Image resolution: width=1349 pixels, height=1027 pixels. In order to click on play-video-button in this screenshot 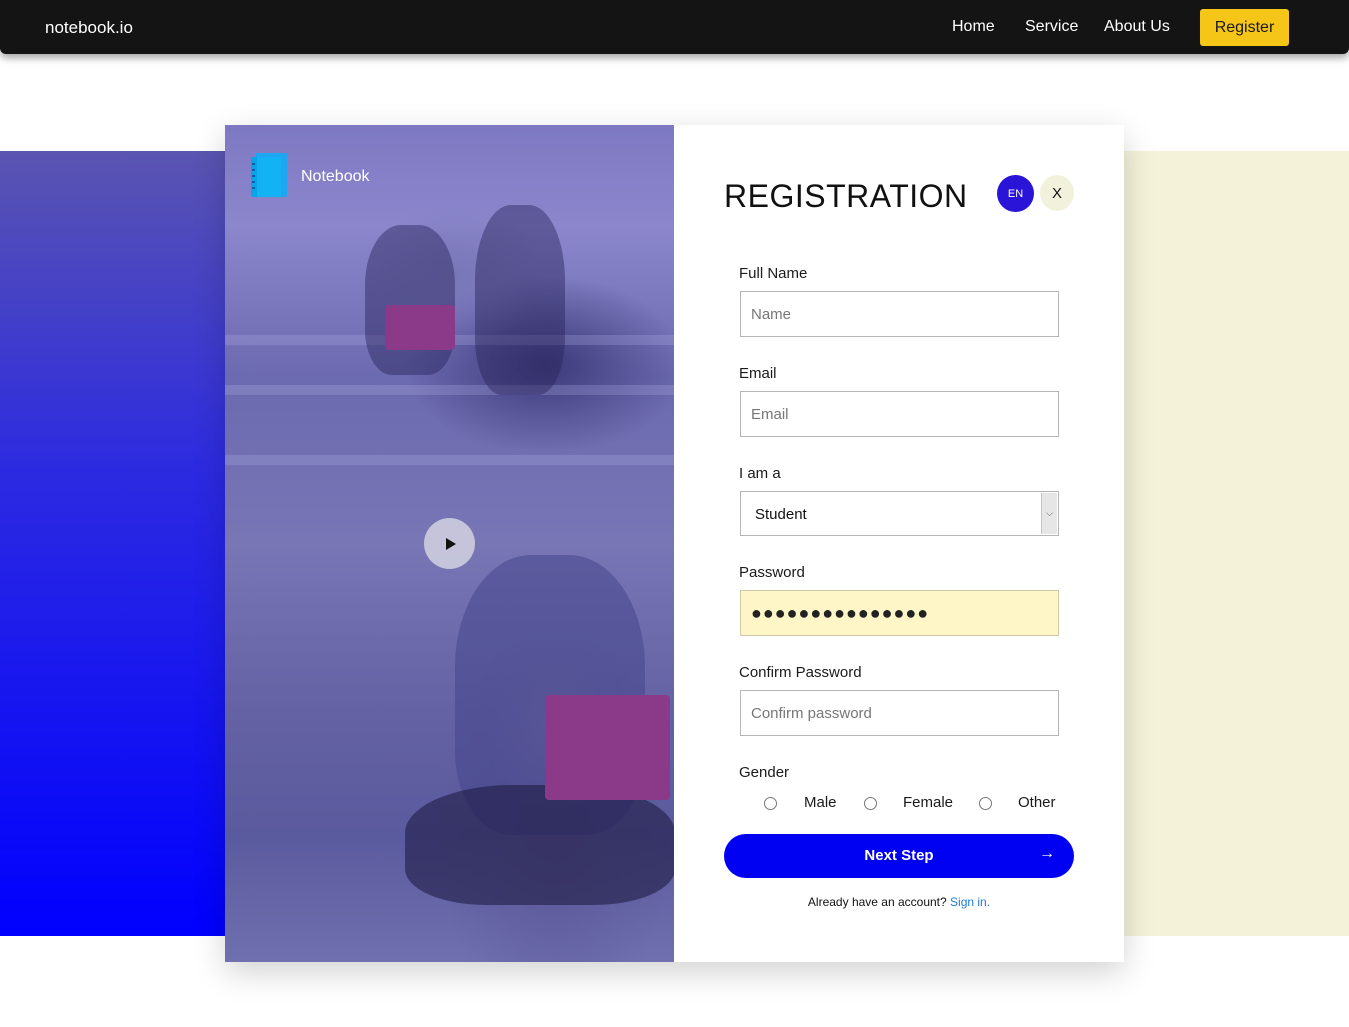, I will do `click(449, 543)`.